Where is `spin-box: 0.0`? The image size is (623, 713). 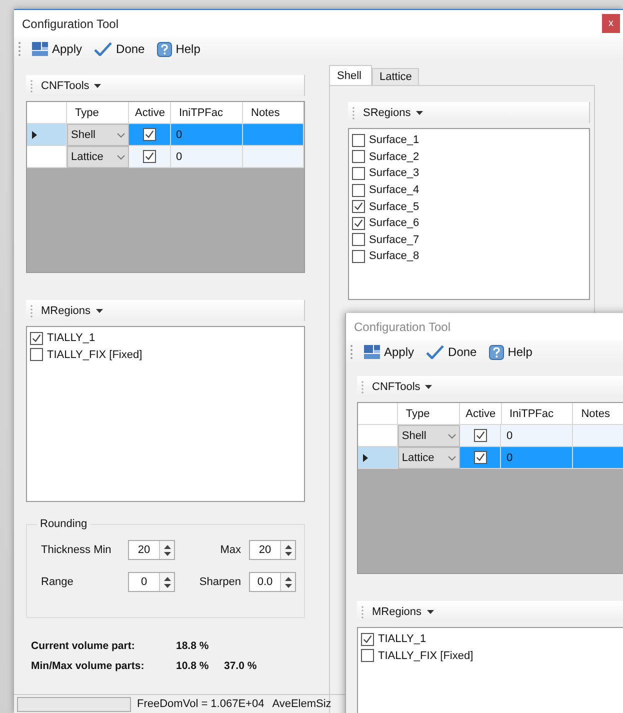
spin-box: 0.0 is located at coordinates (272, 582).